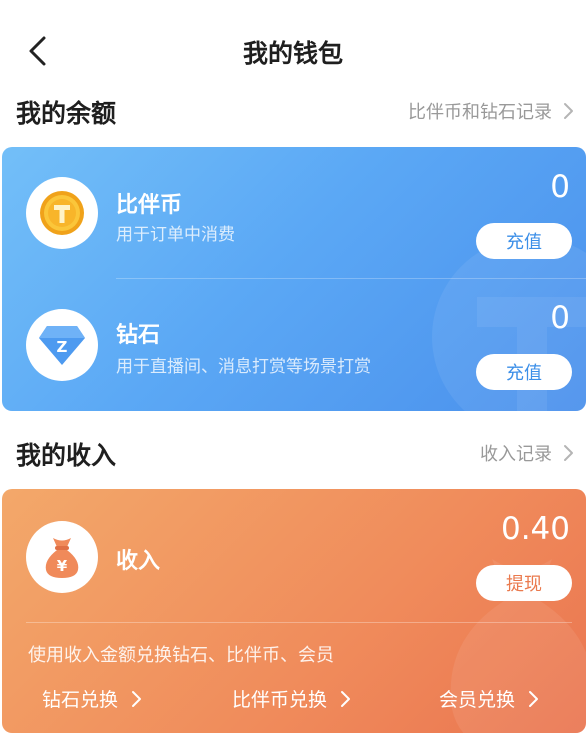 This screenshot has width=586, height=753. I want to click on records-link-label: 比伴币和钻石记录, so click(480, 112).